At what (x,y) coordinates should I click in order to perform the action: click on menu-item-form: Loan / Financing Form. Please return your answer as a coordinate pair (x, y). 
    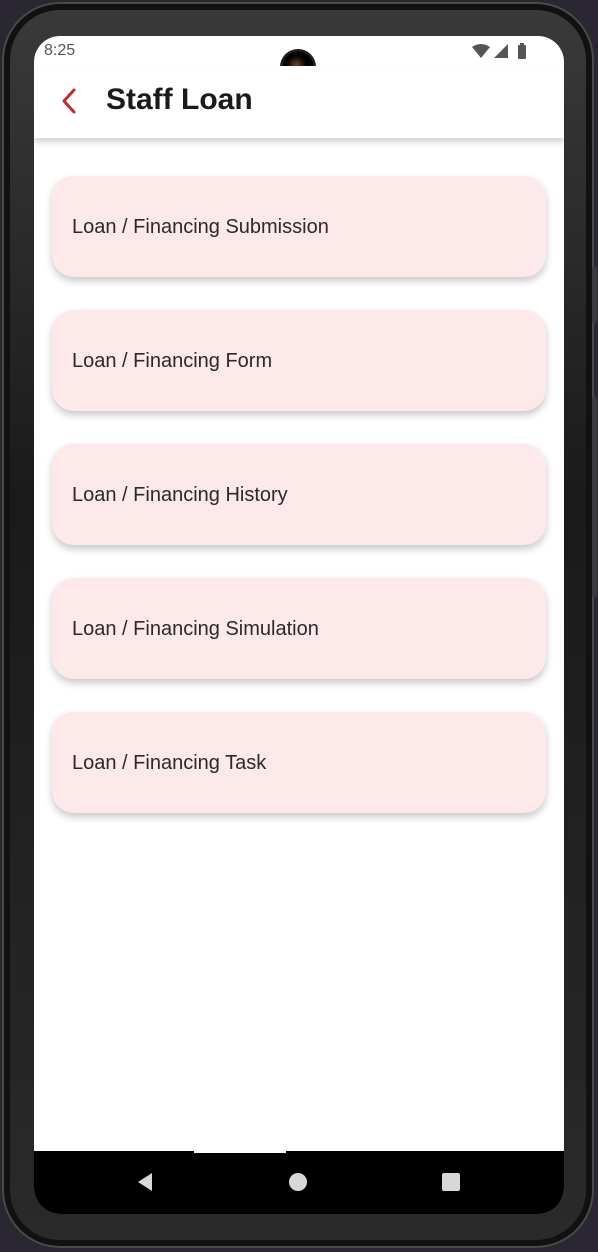
    Looking at the image, I should click on (299, 360).